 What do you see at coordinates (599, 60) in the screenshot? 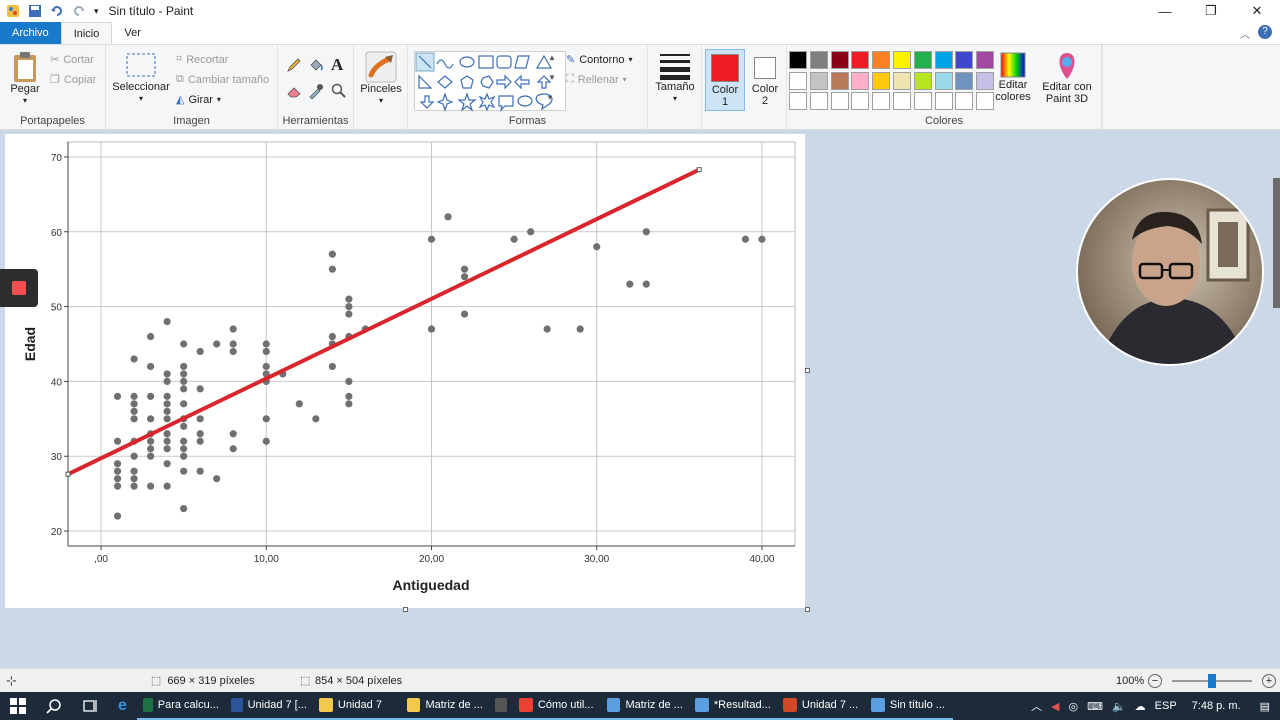
I see `outline-button: ✎ Contorno ▾` at bounding box center [599, 60].